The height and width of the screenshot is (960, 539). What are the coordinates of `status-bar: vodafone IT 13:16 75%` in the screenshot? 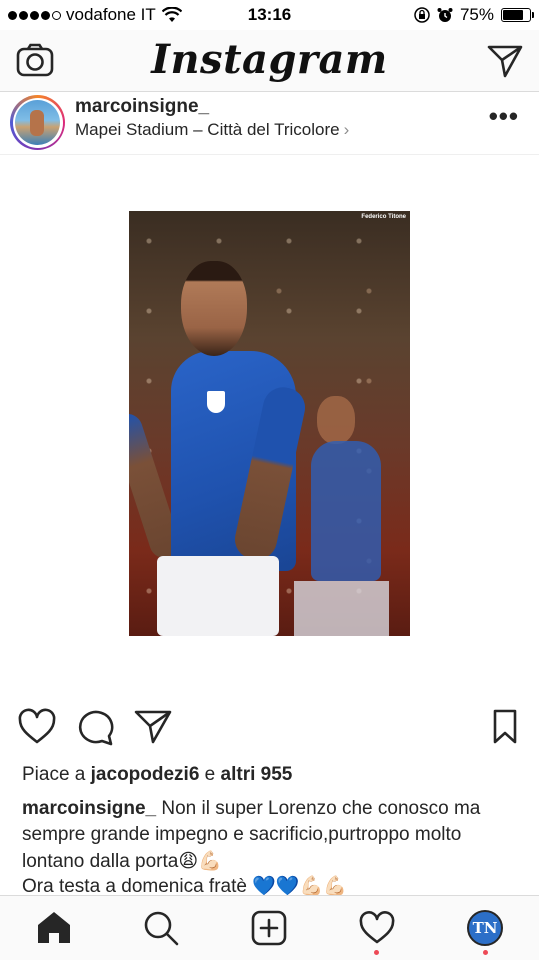 It's located at (269, 15).